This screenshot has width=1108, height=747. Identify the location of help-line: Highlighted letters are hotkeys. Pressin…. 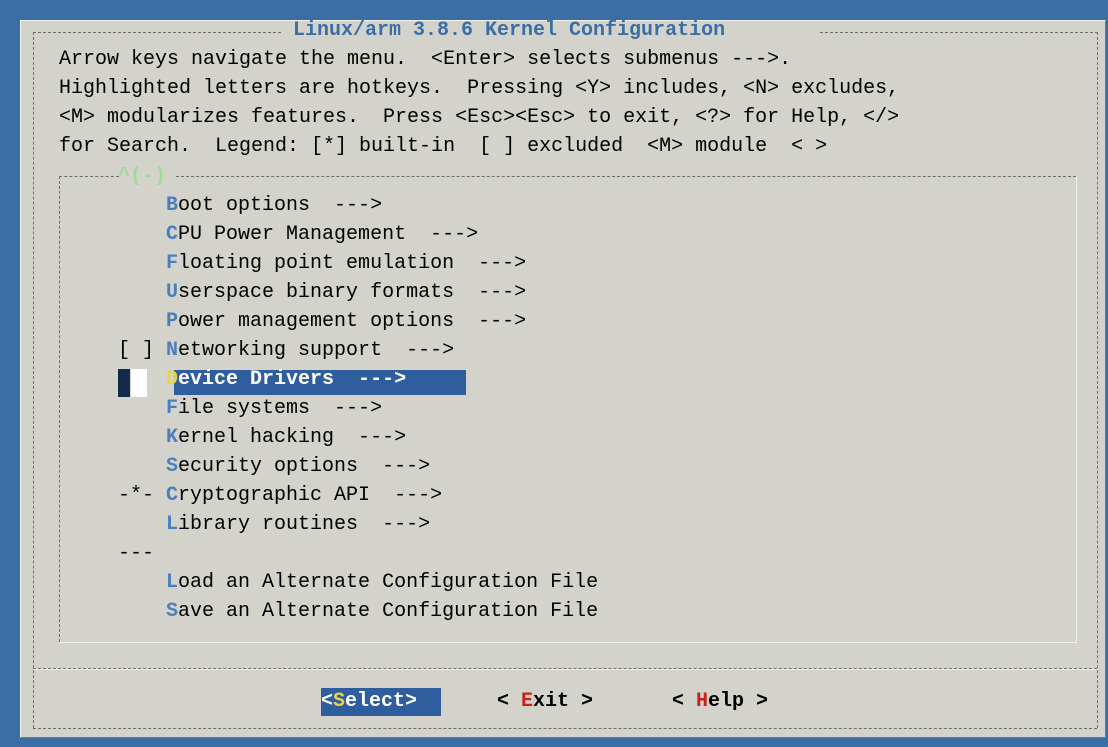
(479, 88).